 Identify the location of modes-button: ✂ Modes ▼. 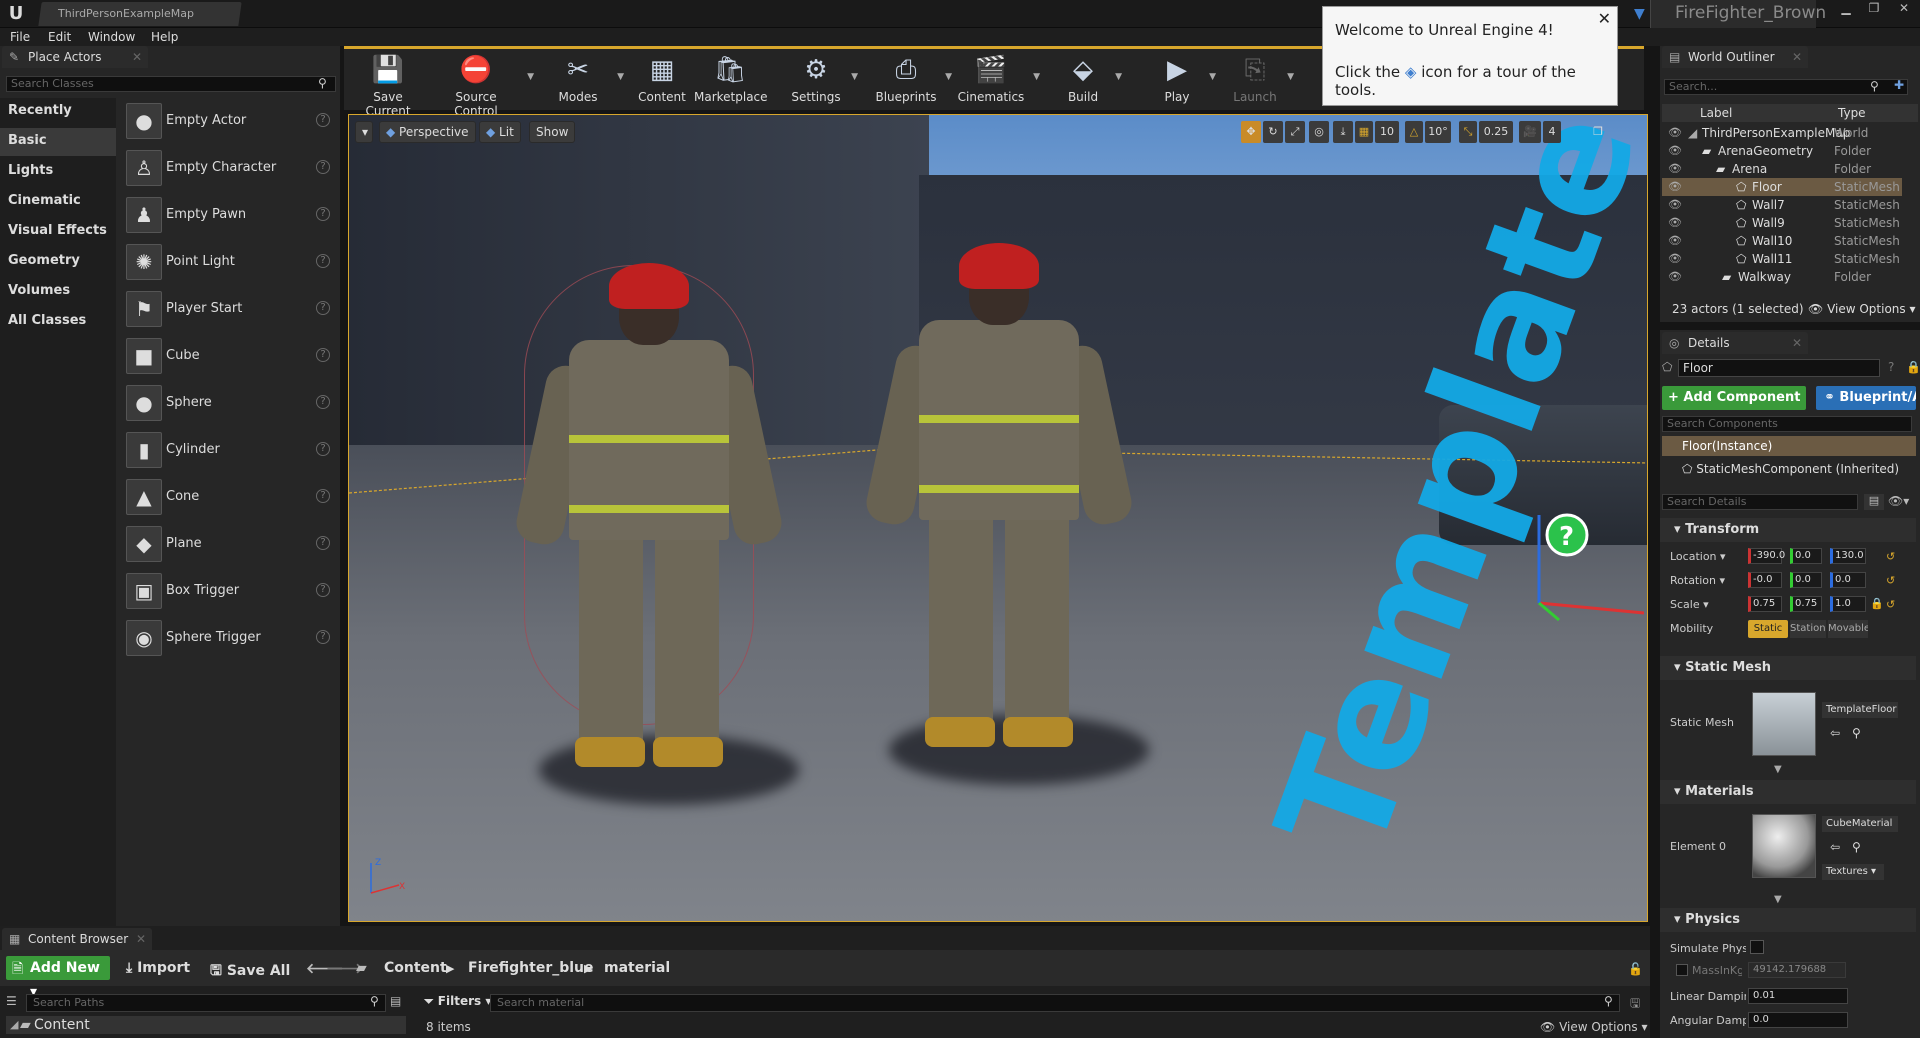
(585, 80).